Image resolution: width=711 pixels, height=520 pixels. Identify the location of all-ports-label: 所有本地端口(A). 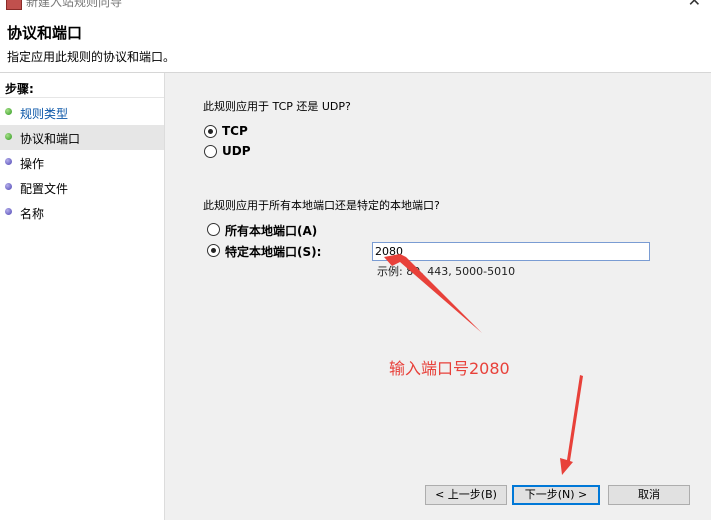
(271, 230).